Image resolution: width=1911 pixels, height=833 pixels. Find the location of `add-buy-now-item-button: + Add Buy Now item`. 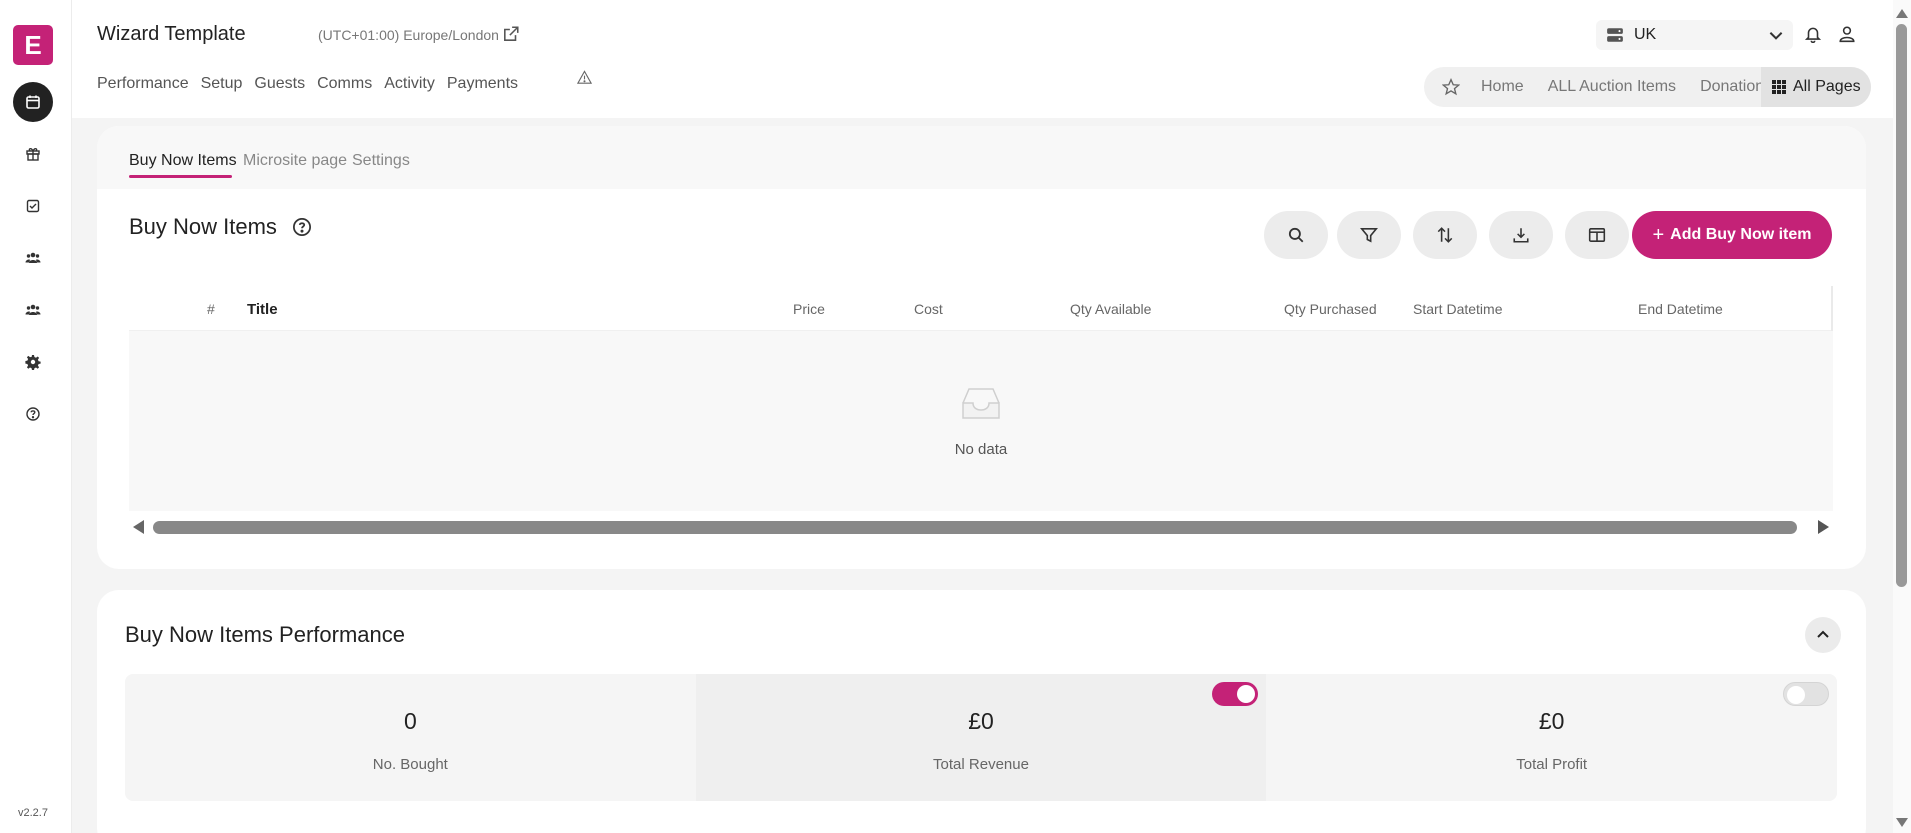

add-buy-now-item-button: + Add Buy Now item is located at coordinates (1732, 235).